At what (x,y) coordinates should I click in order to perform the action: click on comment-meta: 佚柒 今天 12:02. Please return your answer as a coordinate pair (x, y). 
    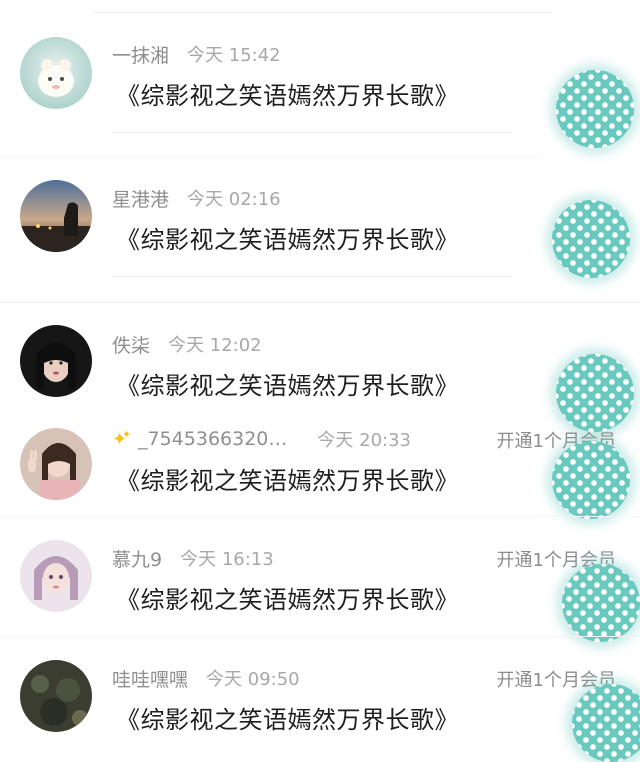
    Looking at the image, I should click on (187, 344).